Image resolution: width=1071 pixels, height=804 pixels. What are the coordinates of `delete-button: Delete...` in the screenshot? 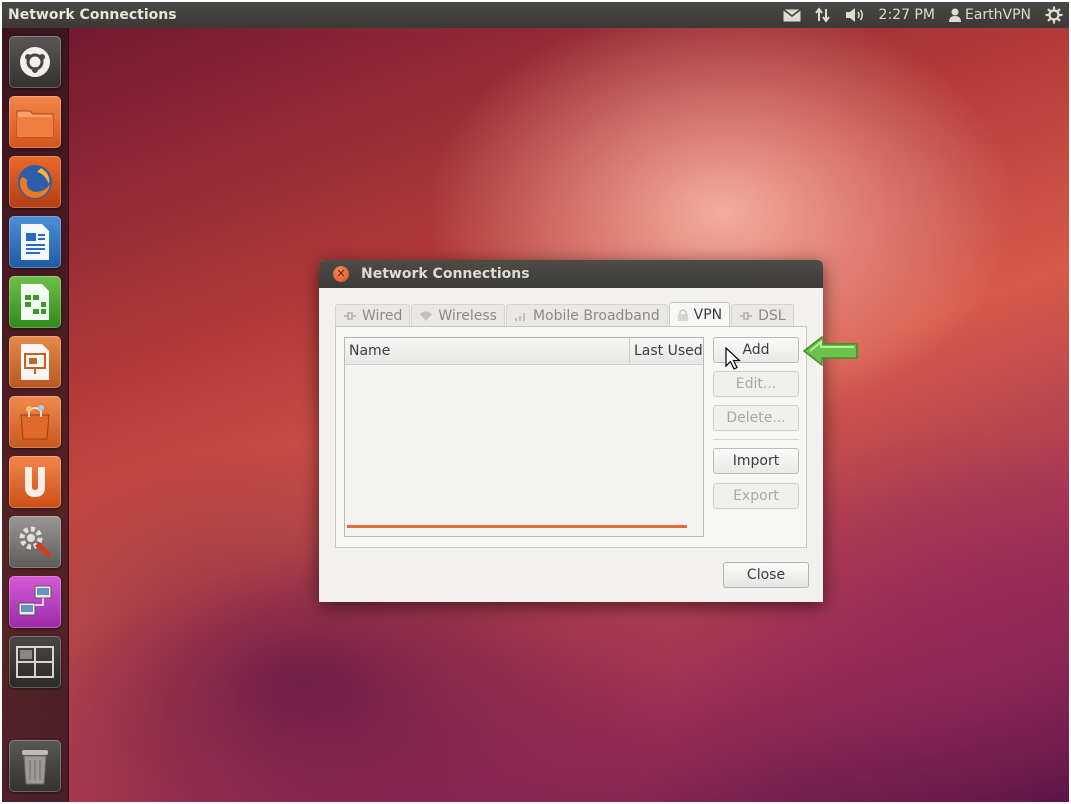 It's located at (756, 418).